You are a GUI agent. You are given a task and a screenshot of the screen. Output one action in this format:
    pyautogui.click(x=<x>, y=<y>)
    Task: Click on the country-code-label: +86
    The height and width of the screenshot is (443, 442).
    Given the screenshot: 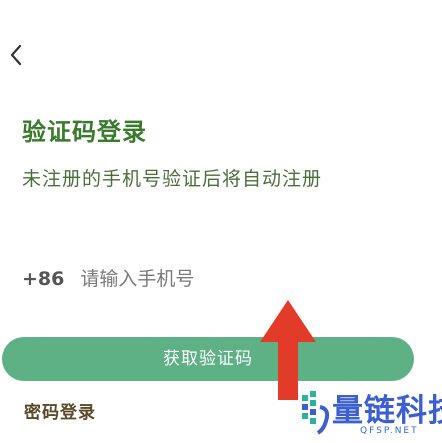 What is the action you would take?
    pyautogui.click(x=43, y=279)
    